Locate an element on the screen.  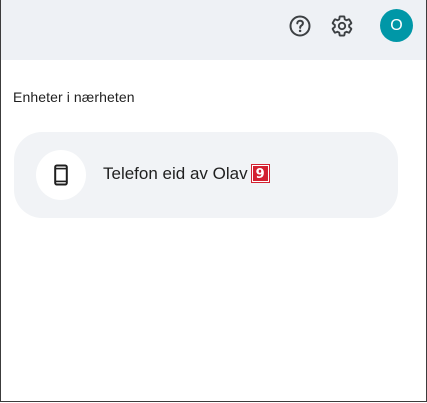
phone-icon is located at coordinates (61, 175).